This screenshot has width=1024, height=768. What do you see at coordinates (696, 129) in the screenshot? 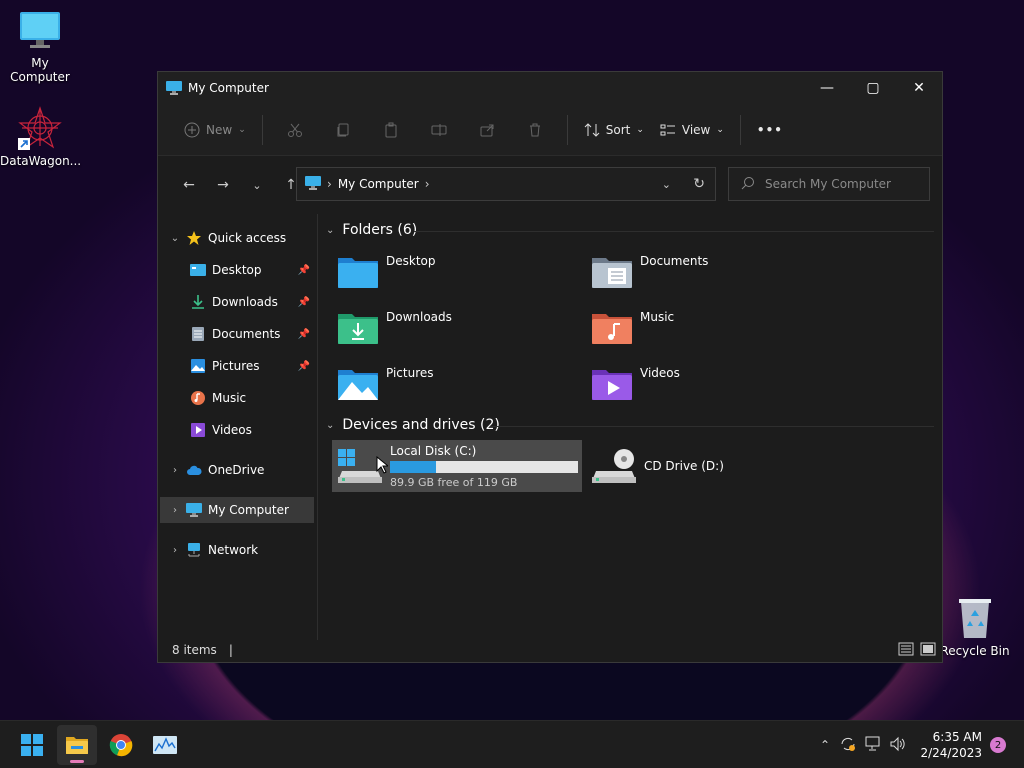
I see `view-label: View` at bounding box center [696, 129].